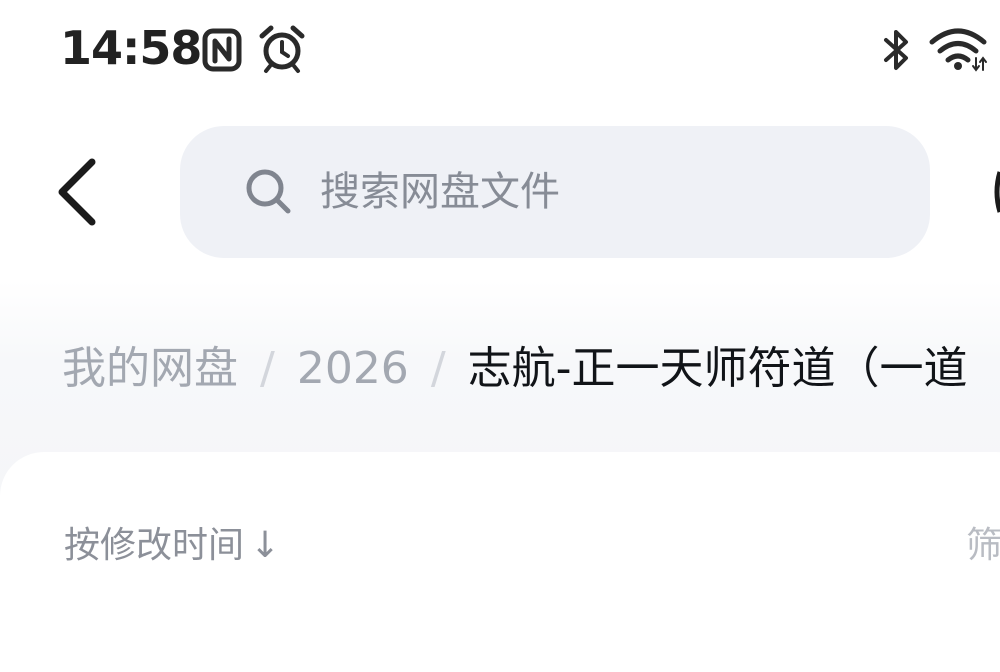 Image resolution: width=1000 pixels, height=672 pixels. I want to click on sort-button: 按修改时间 ↓, so click(172, 546).